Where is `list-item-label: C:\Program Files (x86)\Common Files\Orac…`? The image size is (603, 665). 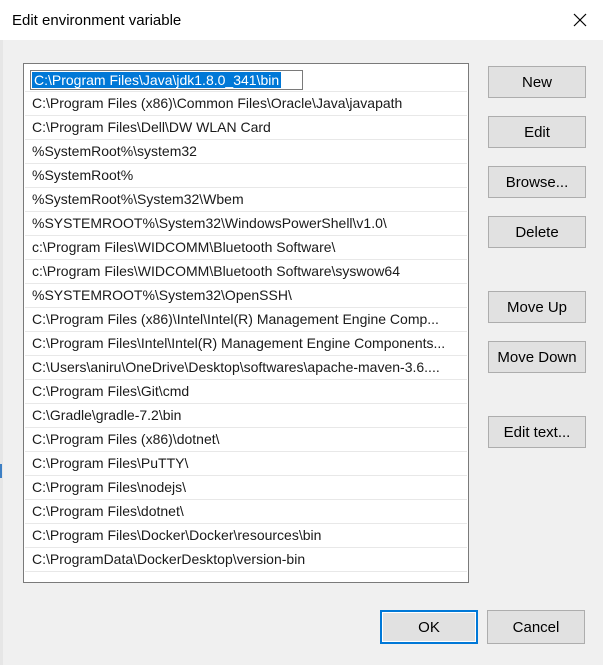
list-item-label: C:\Program Files (x86)\Common Files\Orac… is located at coordinates (217, 103).